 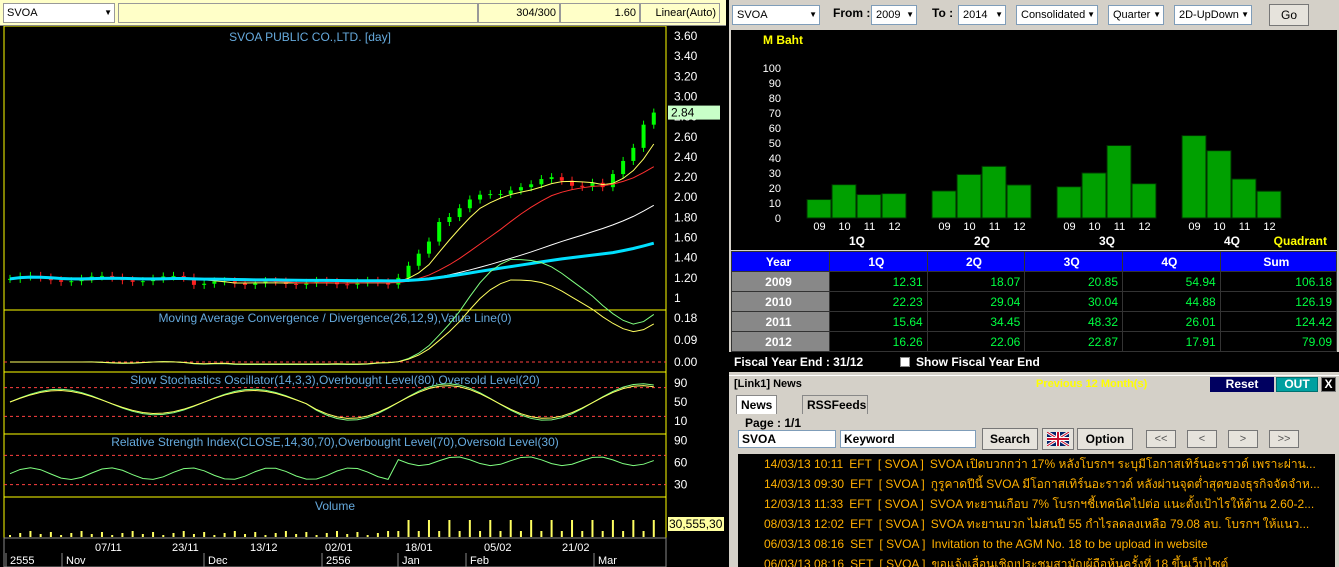 I want to click on to-year-select: 2014 ▼, so click(x=982, y=15).